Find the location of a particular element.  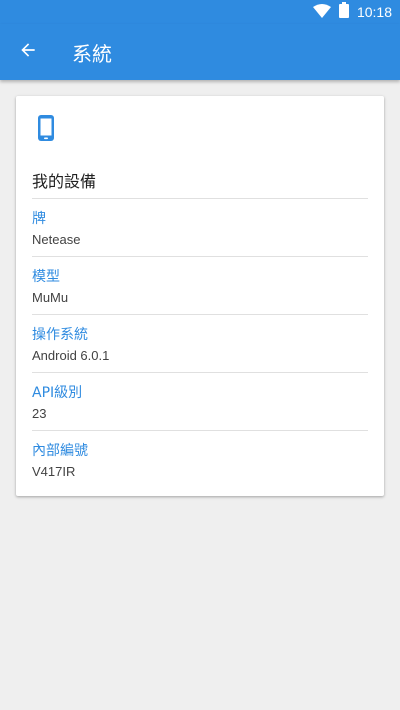

info-row-os: 操作系統 Android 6.0.1 is located at coordinates (200, 343).